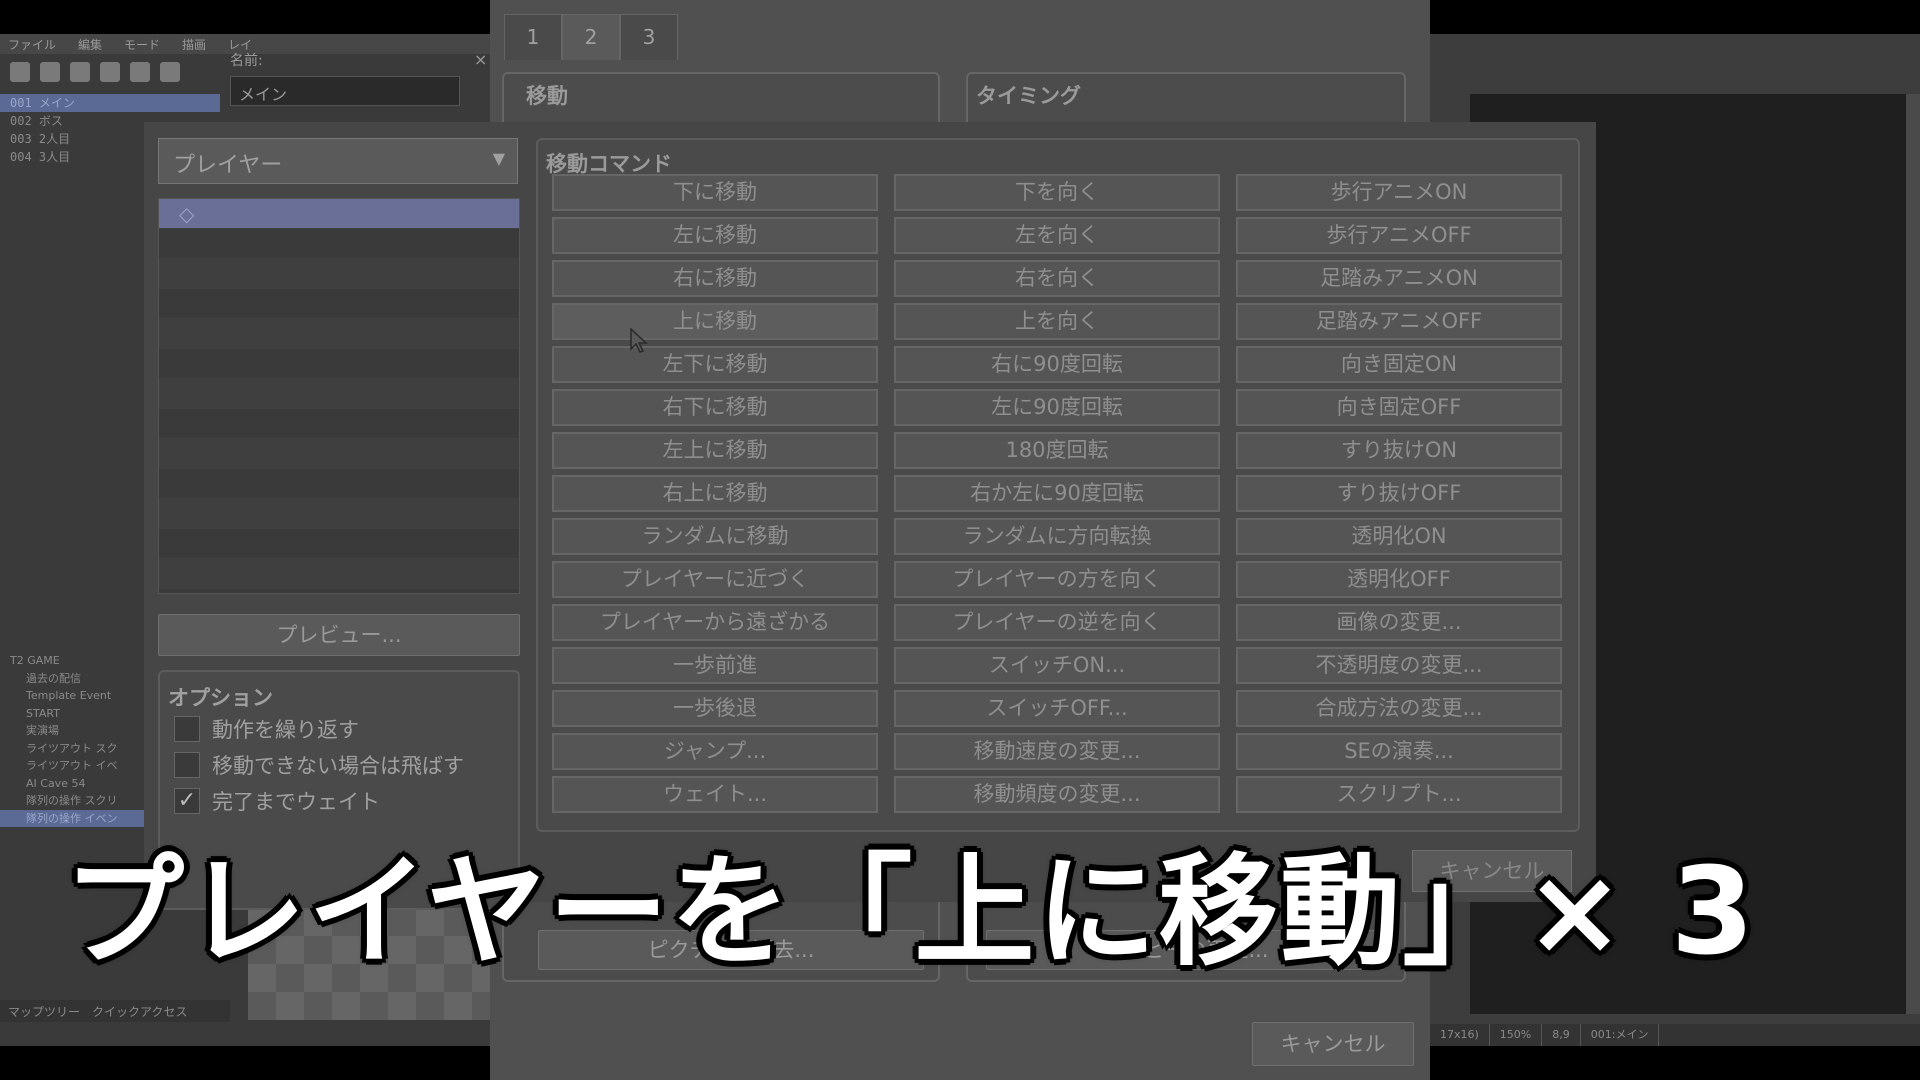  Describe the element at coordinates (110, 72) in the screenshot. I see `cut-icon` at that location.